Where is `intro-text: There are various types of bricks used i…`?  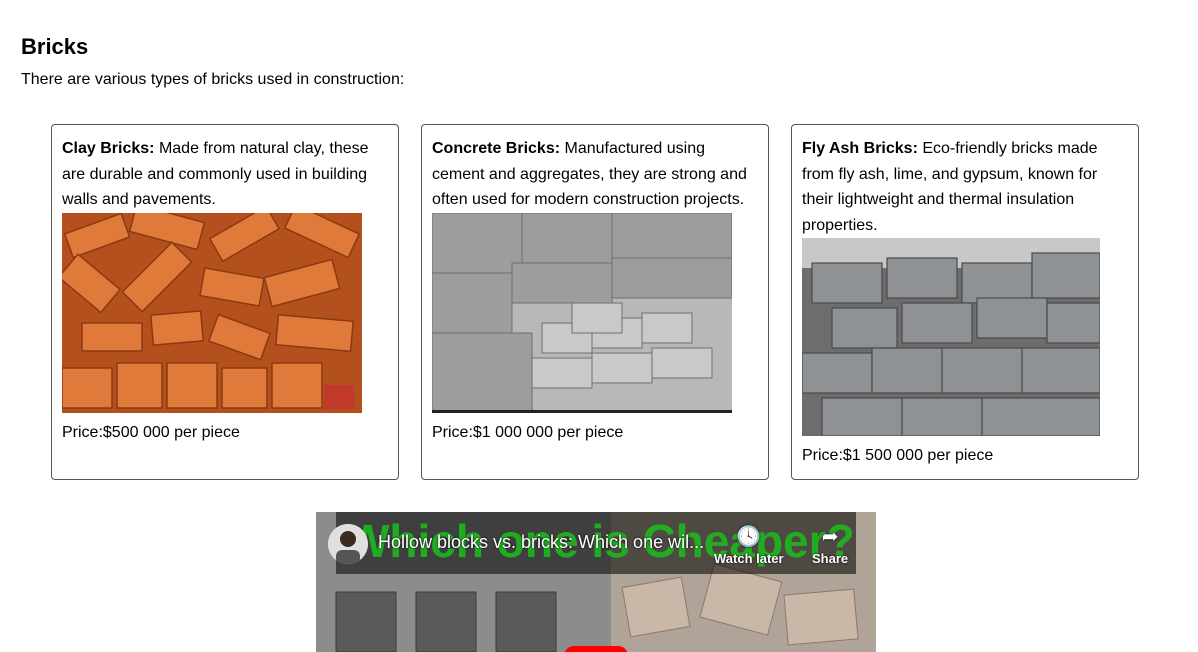
intro-text: There are various types of bricks used i… is located at coordinates (213, 79).